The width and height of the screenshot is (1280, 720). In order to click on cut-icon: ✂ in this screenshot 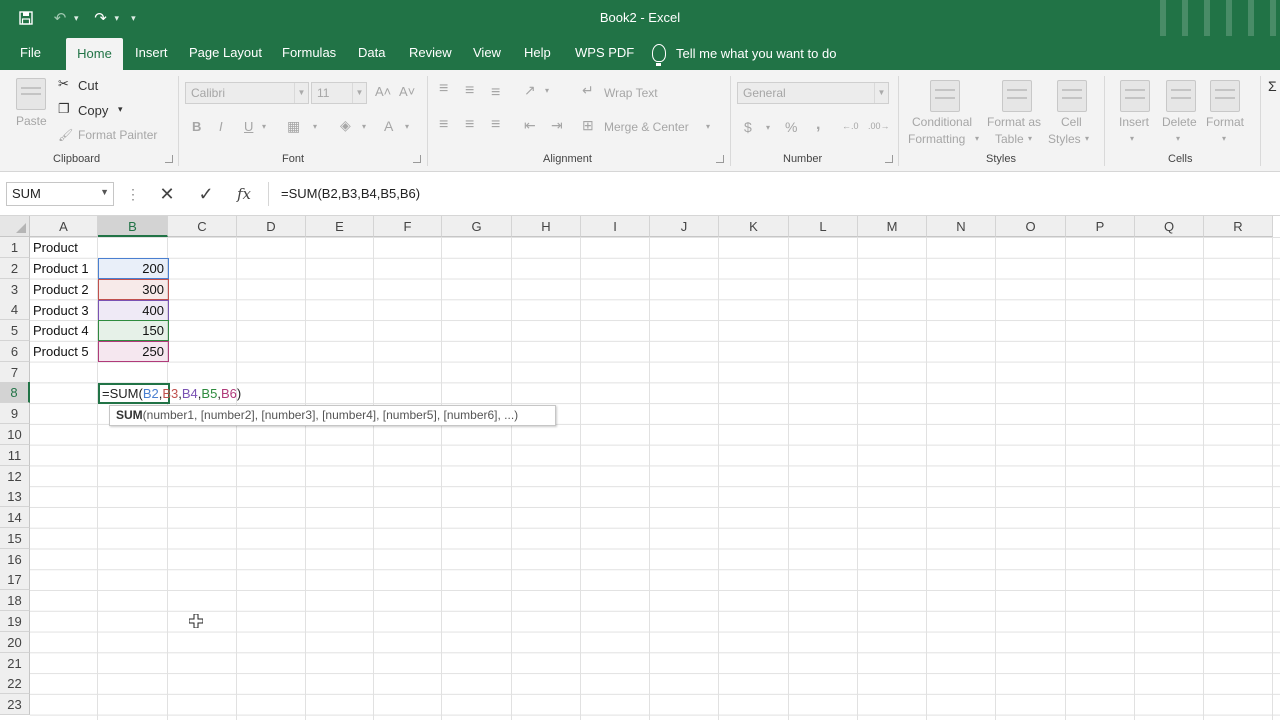, I will do `click(63, 84)`.